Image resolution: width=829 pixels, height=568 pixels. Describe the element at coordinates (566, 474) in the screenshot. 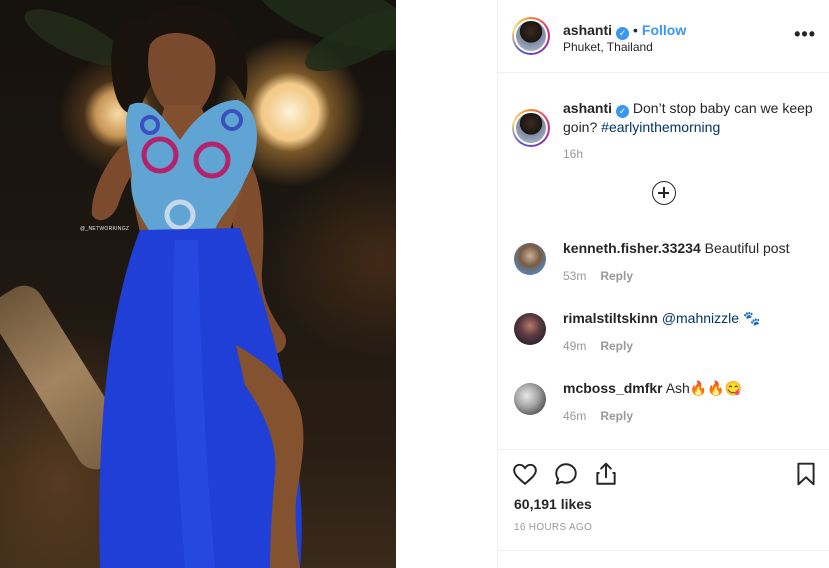

I see `comment-icon` at that location.